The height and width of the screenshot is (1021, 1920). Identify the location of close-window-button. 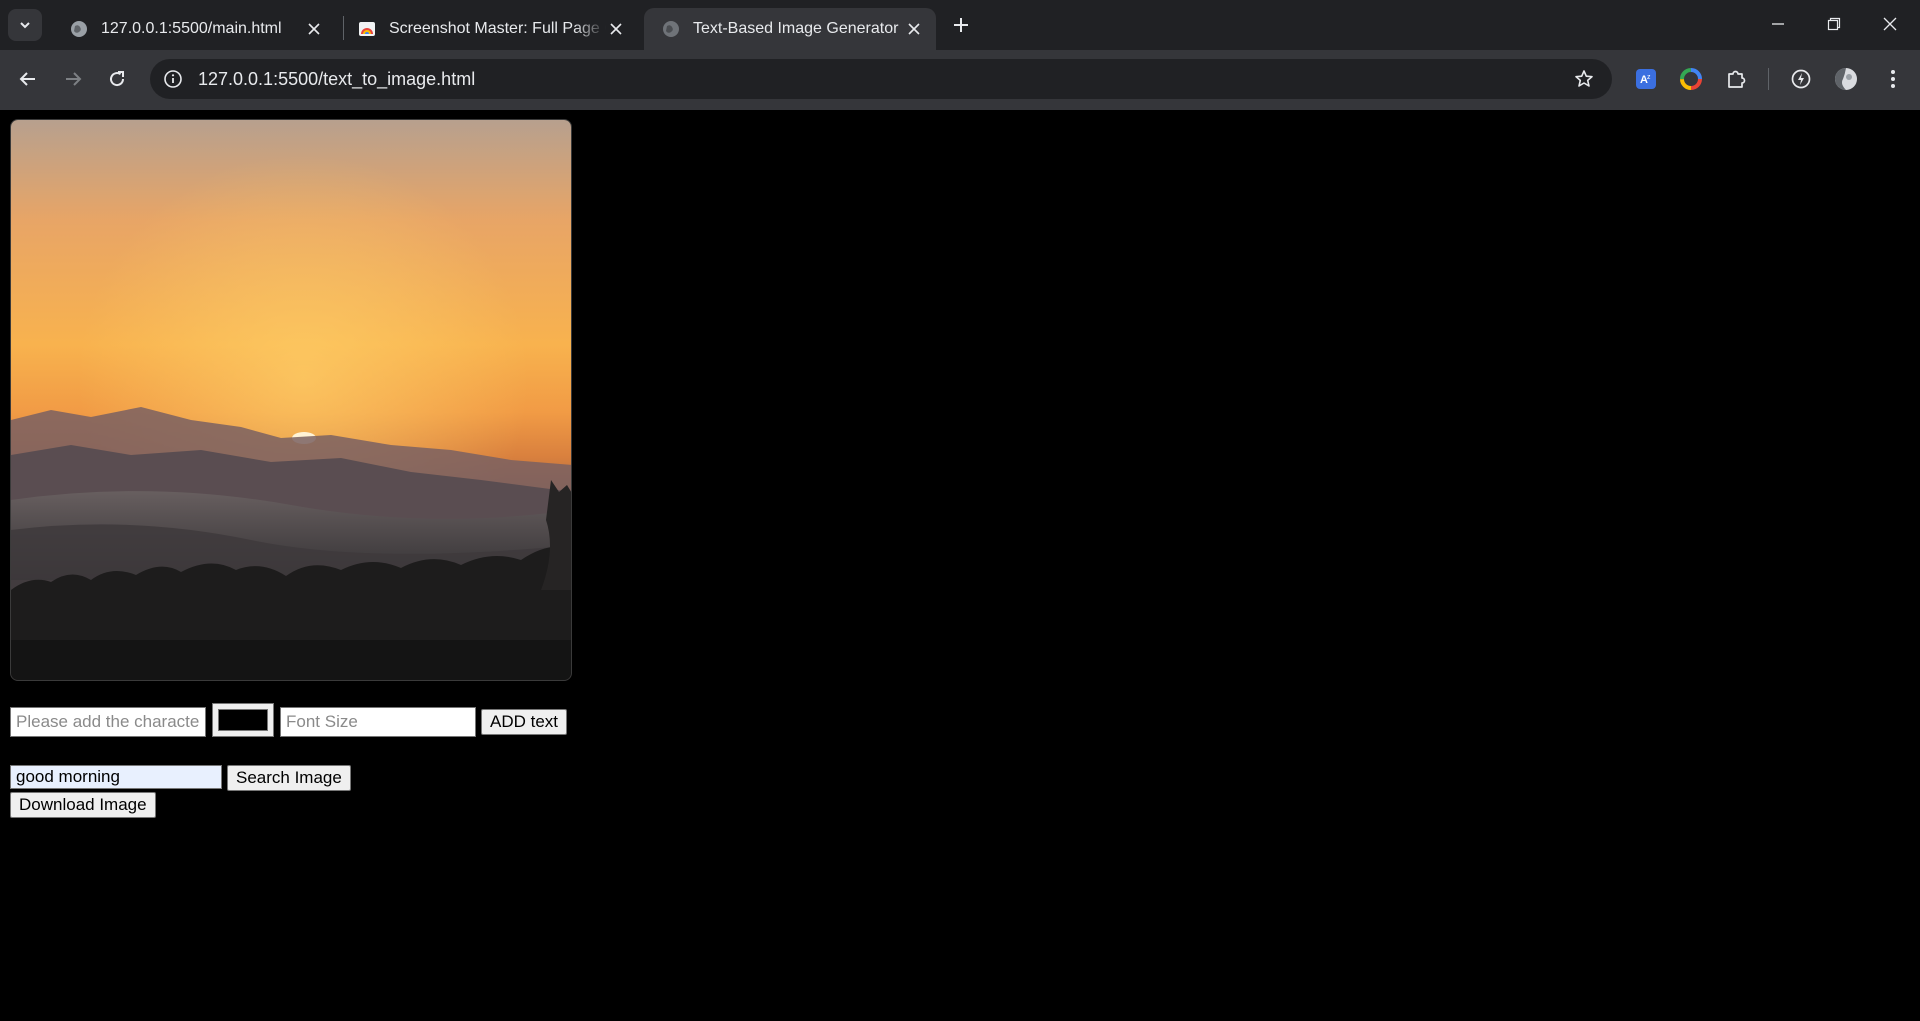
(1890, 24).